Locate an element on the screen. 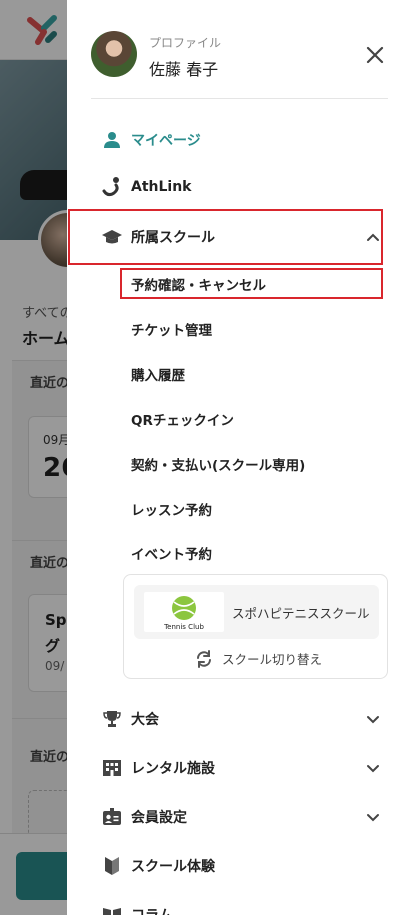 This screenshot has height=915, width=412. trophy-icon is located at coordinates (112, 719).